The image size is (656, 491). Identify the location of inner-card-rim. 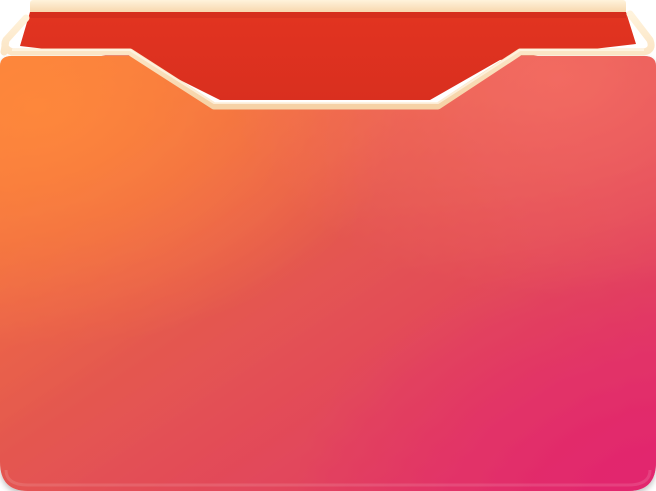
(328, 7).